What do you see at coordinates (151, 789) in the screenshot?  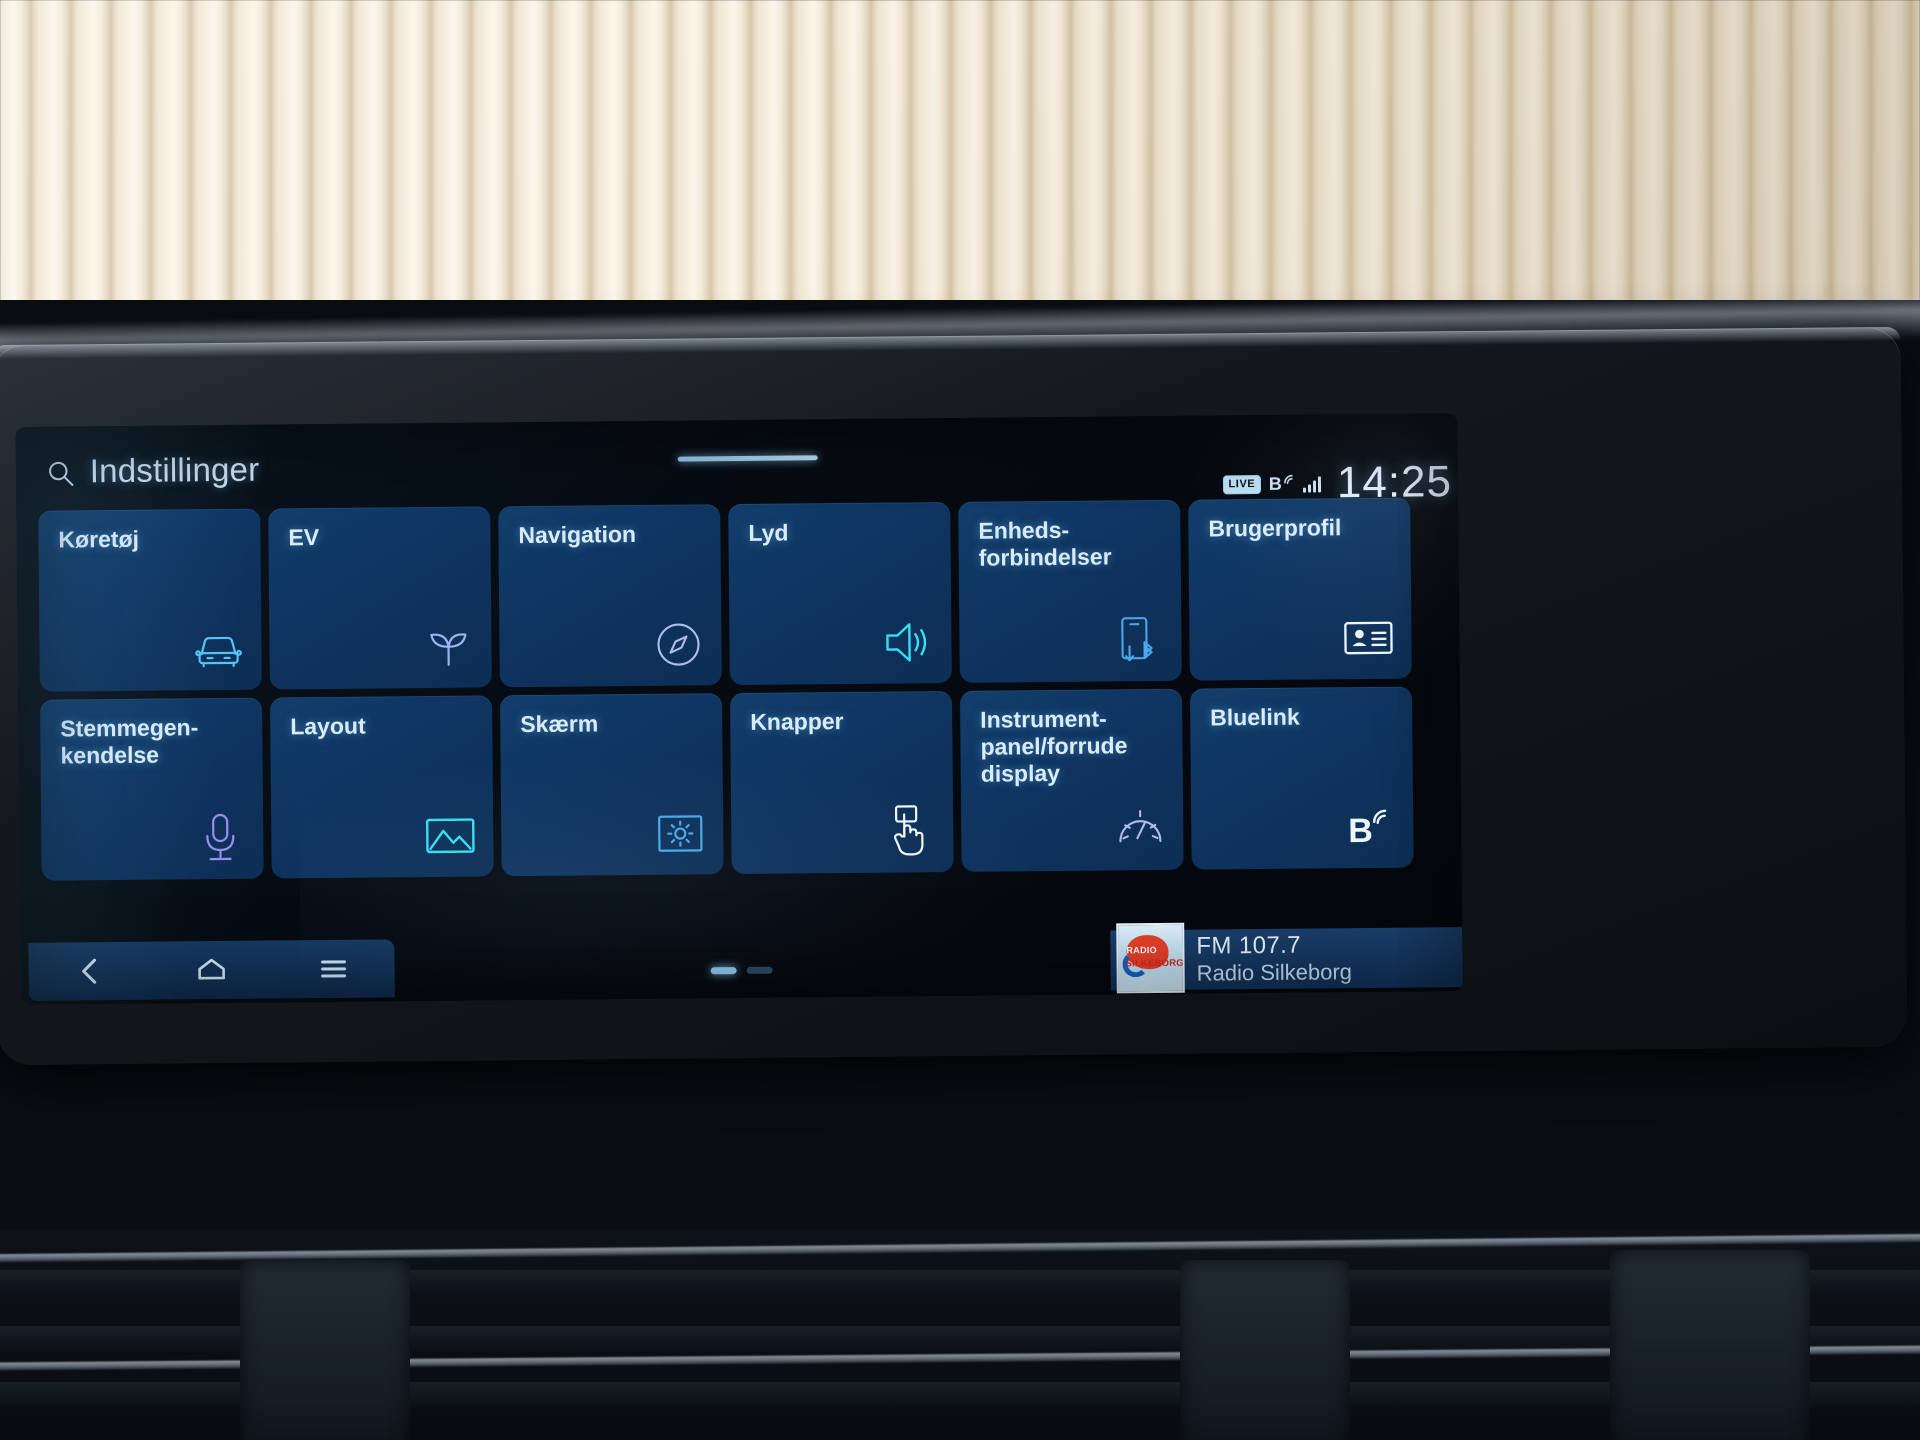 I see `settings-tile-stemmegenkendelse: Stemmegen- kendelse` at bounding box center [151, 789].